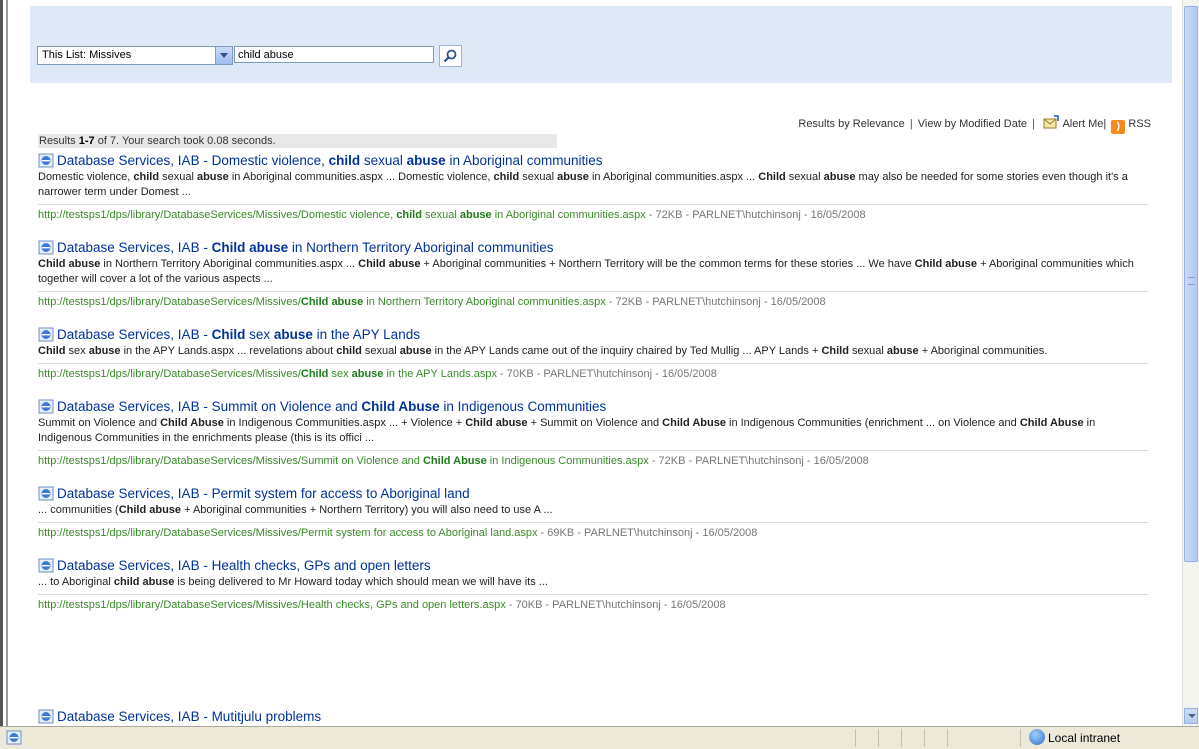  What do you see at coordinates (1118, 127) in the screenshot?
I see `rss-icon: )` at bounding box center [1118, 127].